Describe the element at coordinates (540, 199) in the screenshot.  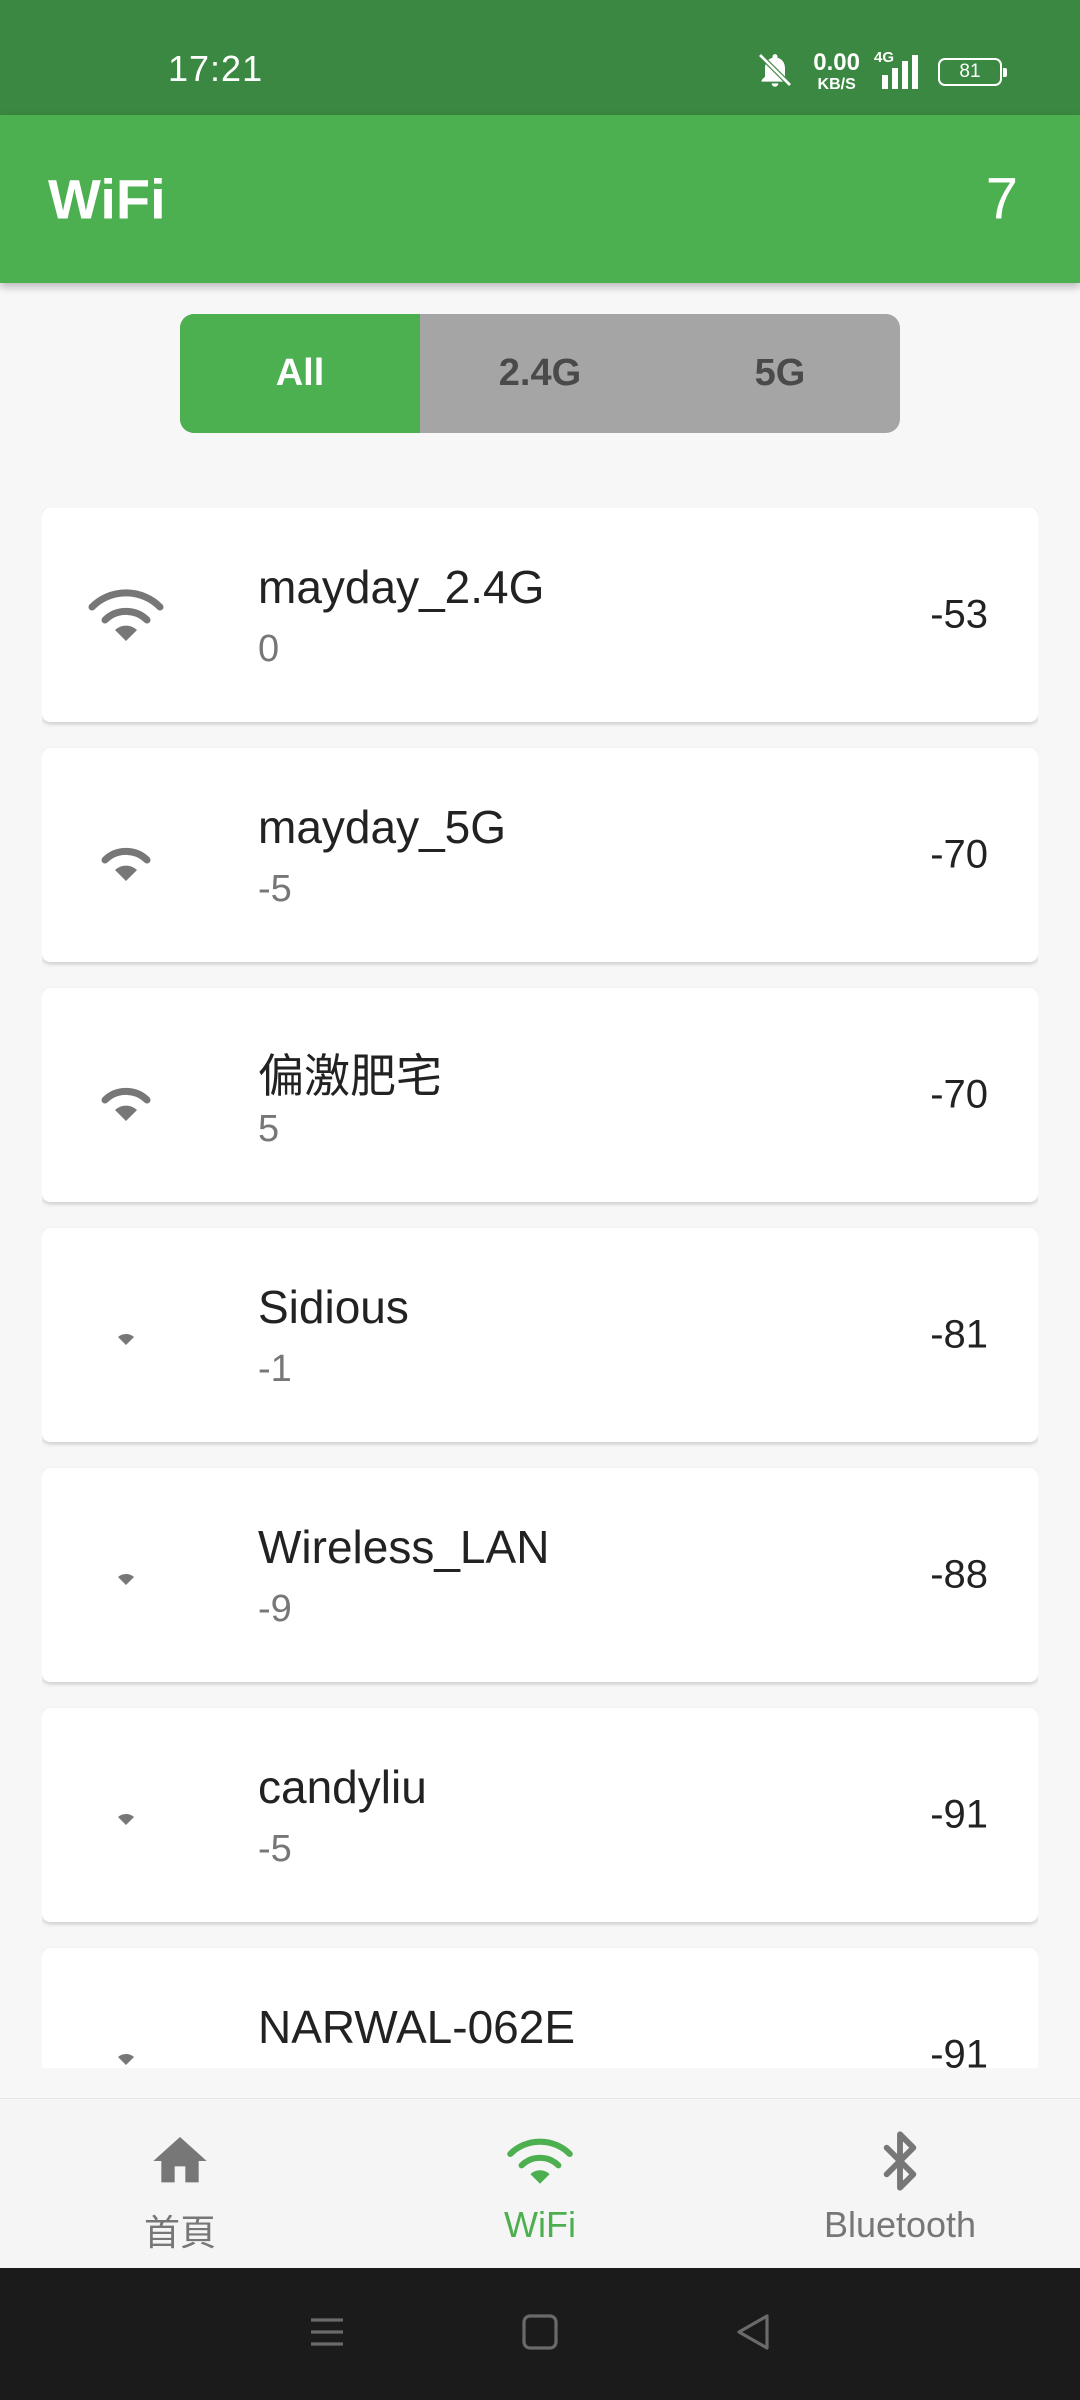
I see `app-bar: WiFi 7` at that location.